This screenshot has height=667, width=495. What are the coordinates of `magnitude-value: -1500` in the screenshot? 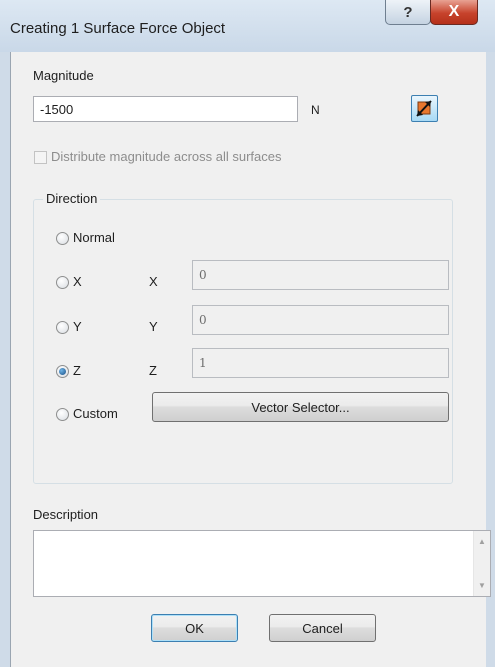 It's located at (57, 109).